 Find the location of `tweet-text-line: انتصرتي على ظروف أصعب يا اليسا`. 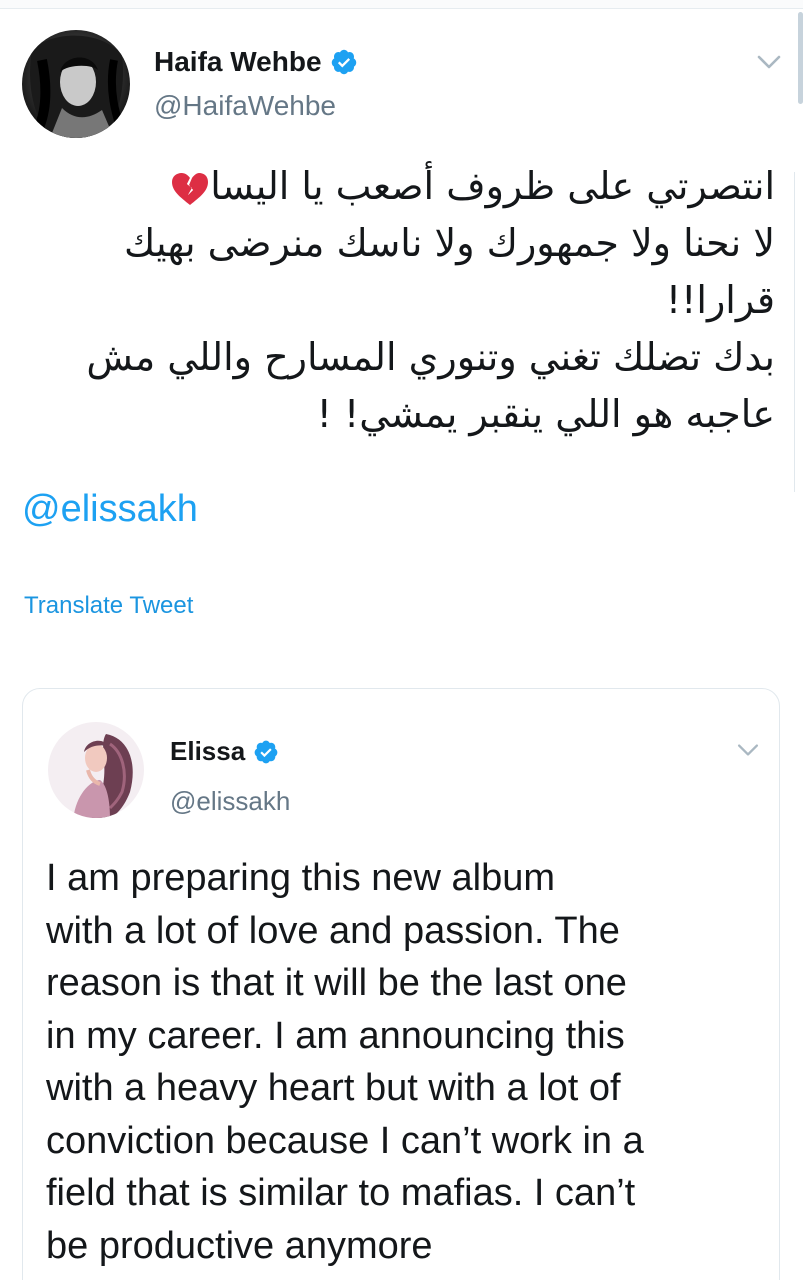

tweet-text-line: انتصرتي على ظروف أصعب يا اليسا is located at coordinates (407, 186).